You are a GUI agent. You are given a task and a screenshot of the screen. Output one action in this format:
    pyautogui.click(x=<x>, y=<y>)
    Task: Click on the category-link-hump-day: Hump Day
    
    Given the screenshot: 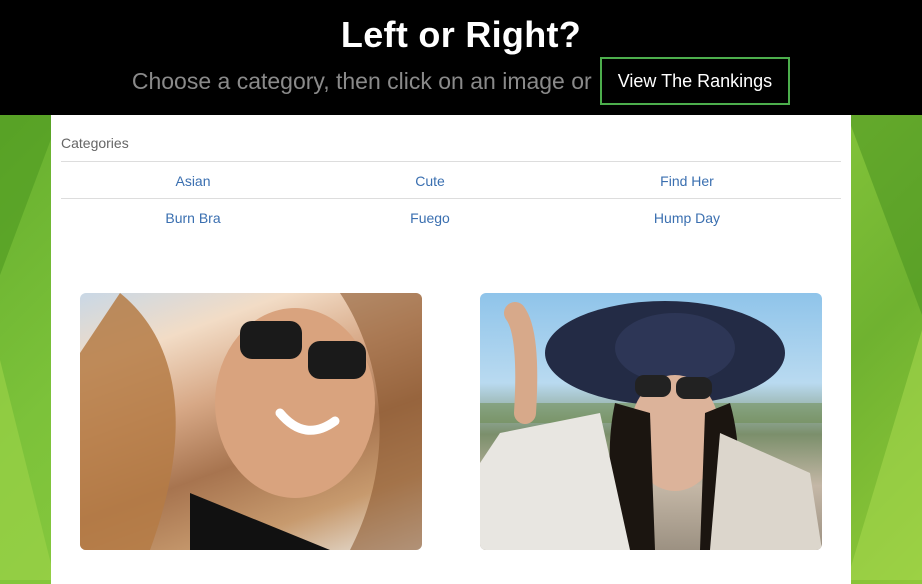 What is the action you would take?
    pyautogui.click(x=687, y=218)
    